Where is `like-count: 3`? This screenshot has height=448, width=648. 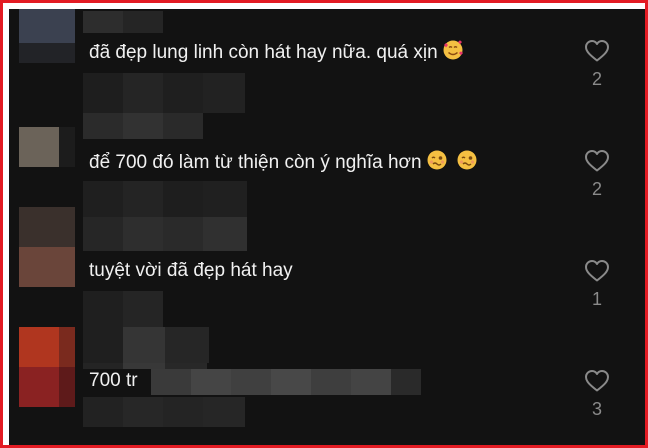 like-count: 3 is located at coordinates (596, 409).